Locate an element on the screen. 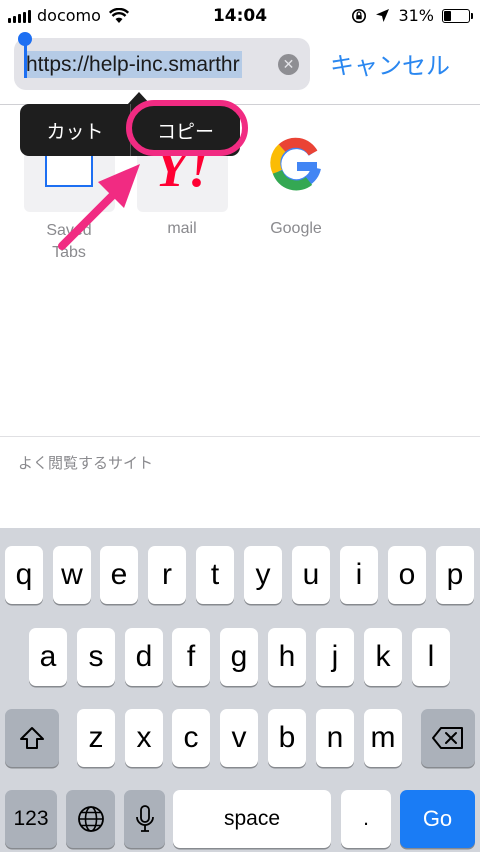 Image resolution: width=480 pixels, height=852 pixels. url-text-container: https://help-inc.smarthr is located at coordinates (149, 64).